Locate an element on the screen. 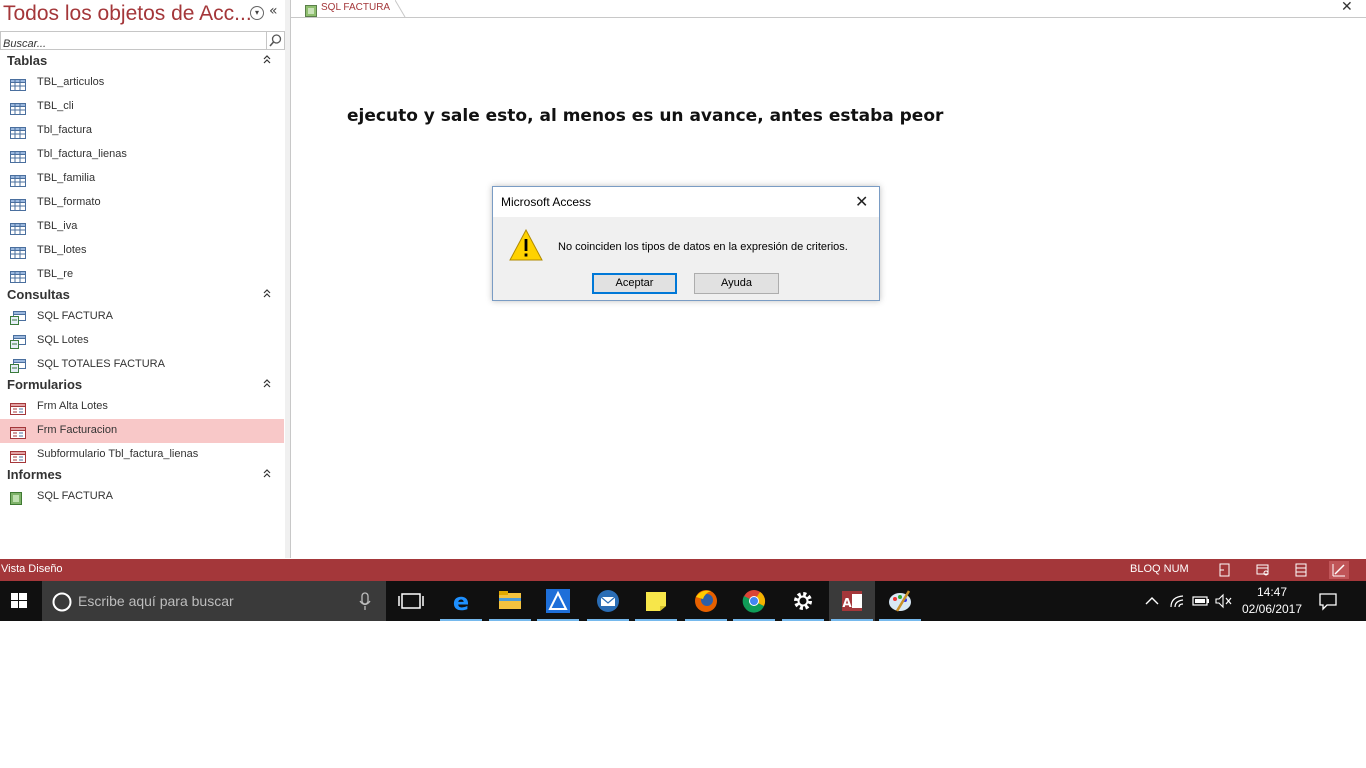  nav-item: TBL_formato is located at coordinates (142, 203).